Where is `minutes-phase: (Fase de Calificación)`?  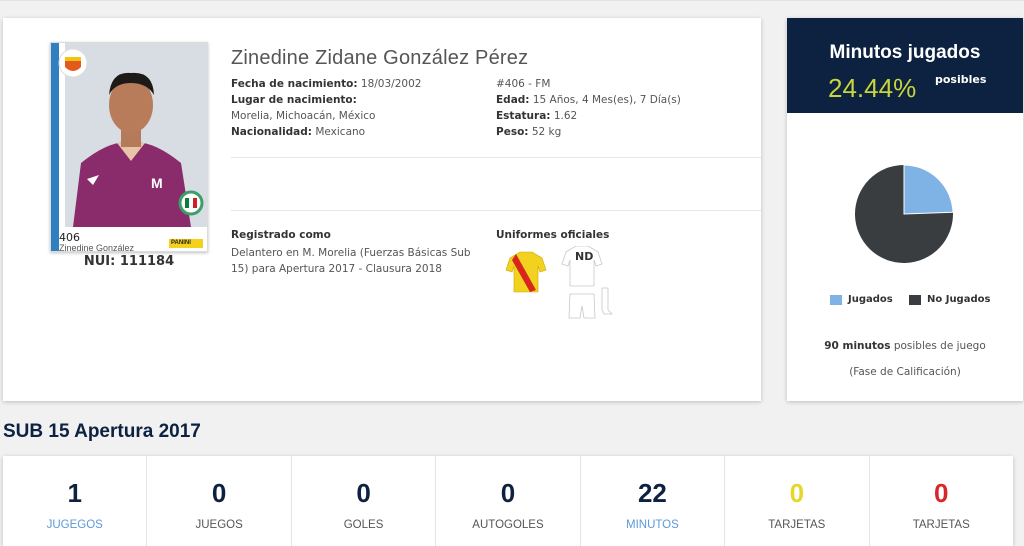
minutes-phase: (Fase de Calificación) is located at coordinates (905, 372).